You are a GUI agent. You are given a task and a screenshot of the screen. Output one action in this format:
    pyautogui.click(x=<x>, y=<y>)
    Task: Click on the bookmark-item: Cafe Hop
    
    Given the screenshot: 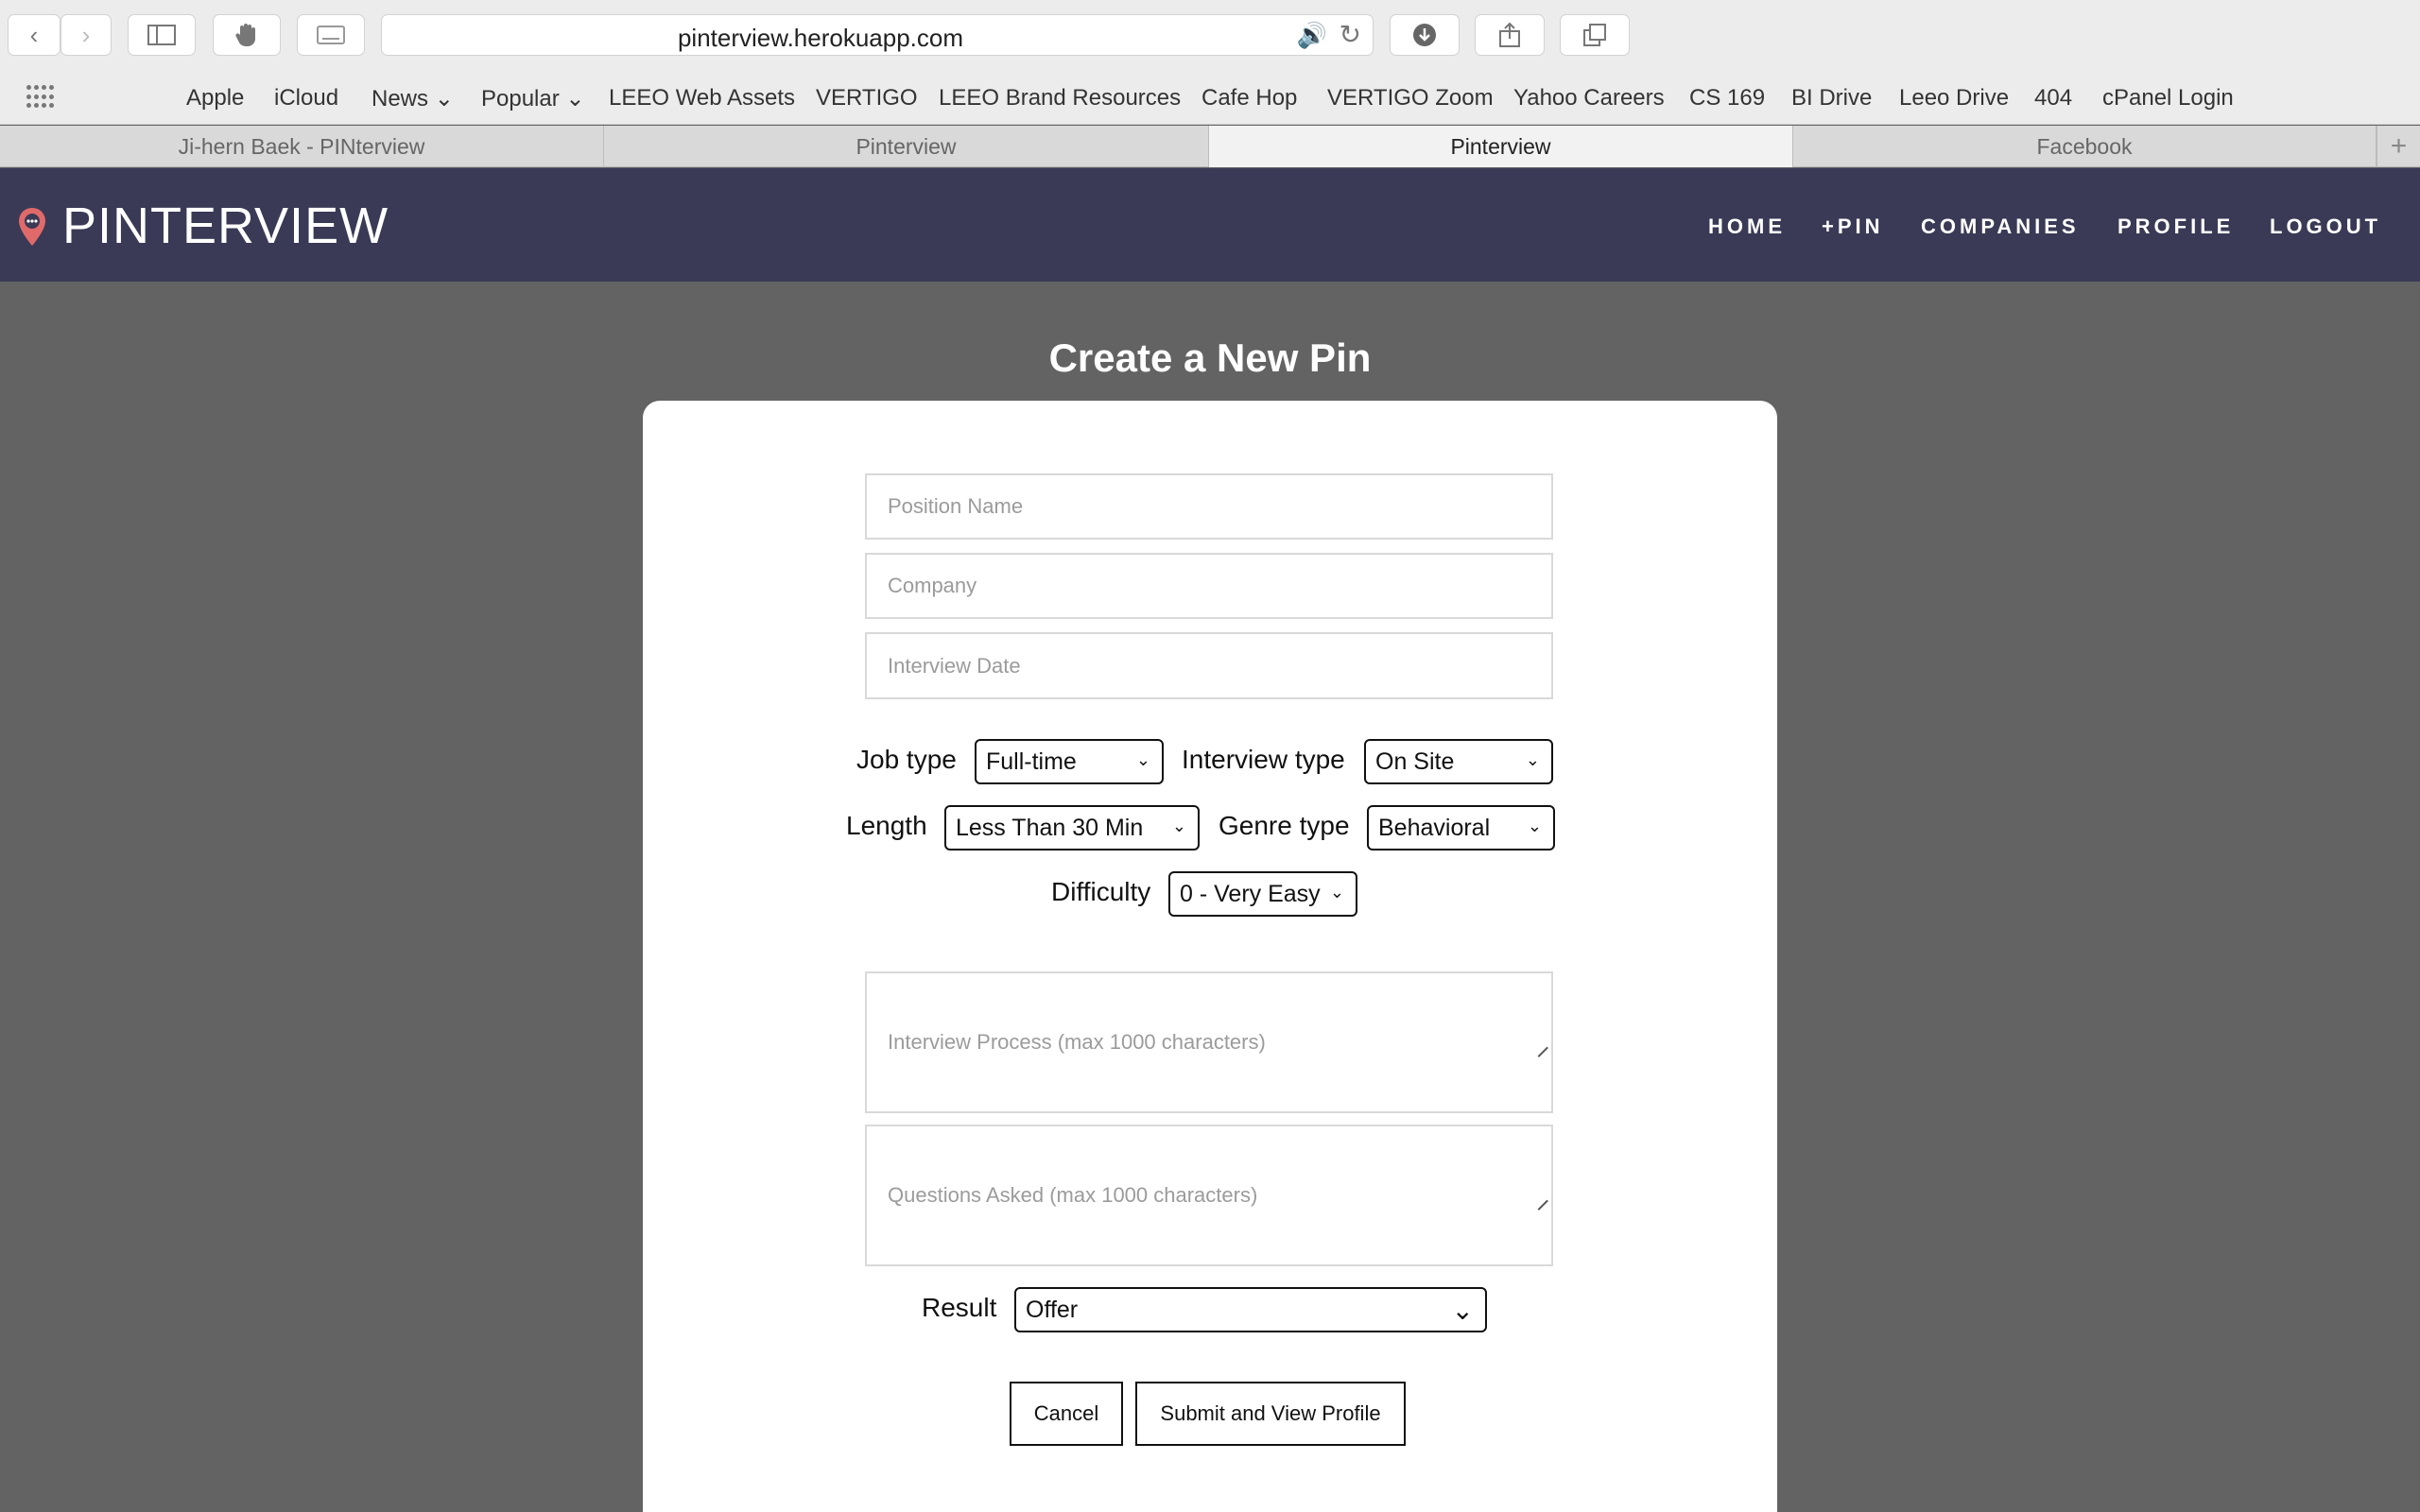 What is the action you would take?
    pyautogui.click(x=1249, y=98)
    